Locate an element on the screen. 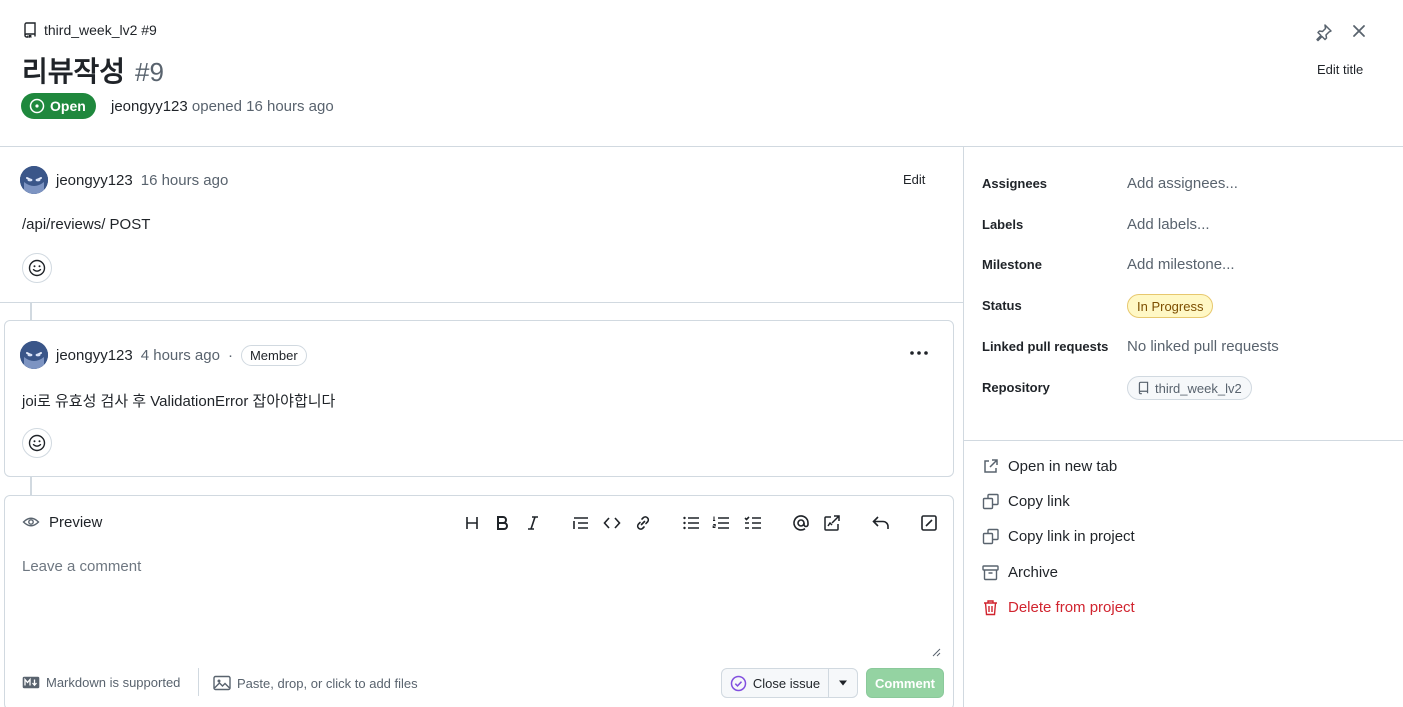 The image size is (1403, 707). copy-link-in-project-action: Copy link in project is located at coordinates (1058, 536).